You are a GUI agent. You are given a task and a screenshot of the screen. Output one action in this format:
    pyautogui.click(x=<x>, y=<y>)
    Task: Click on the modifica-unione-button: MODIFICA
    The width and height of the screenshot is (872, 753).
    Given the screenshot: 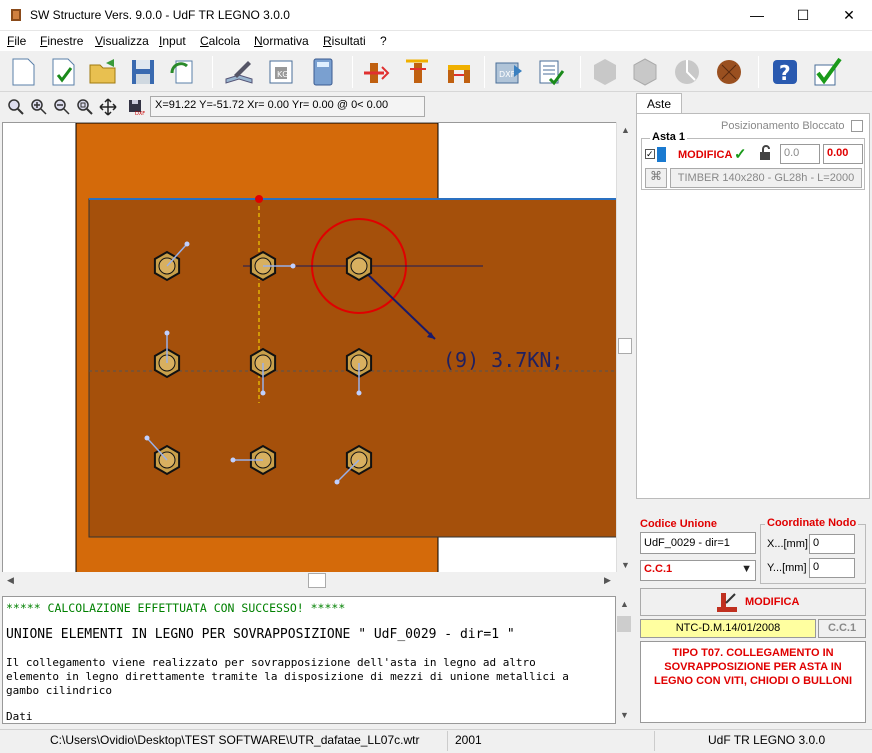 What is the action you would take?
    pyautogui.click(x=753, y=602)
    